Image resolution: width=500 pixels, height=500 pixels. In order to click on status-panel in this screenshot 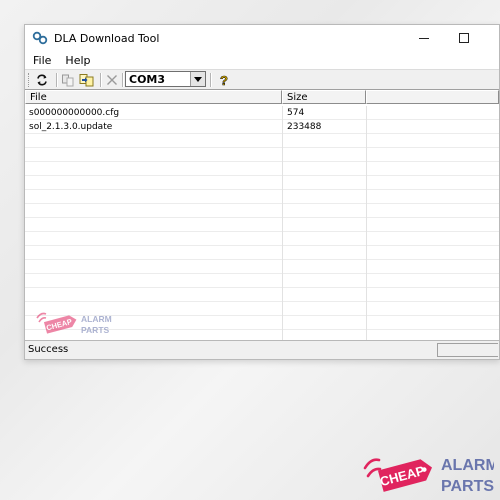, I will do `click(467, 350)`.